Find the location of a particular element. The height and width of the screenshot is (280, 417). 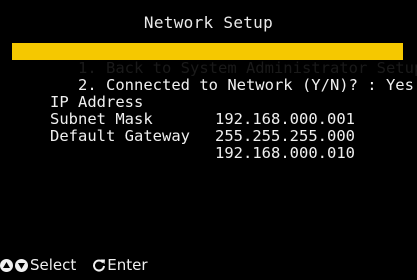

rotate-arrow-icon is located at coordinates (99, 265).